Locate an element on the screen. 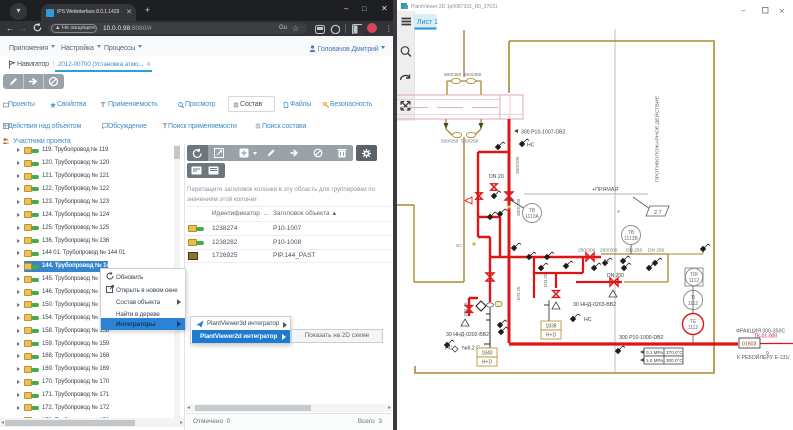 This screenshot has width=793, height=430. svg-text: 500/250 is located at coordinates (450, 142).